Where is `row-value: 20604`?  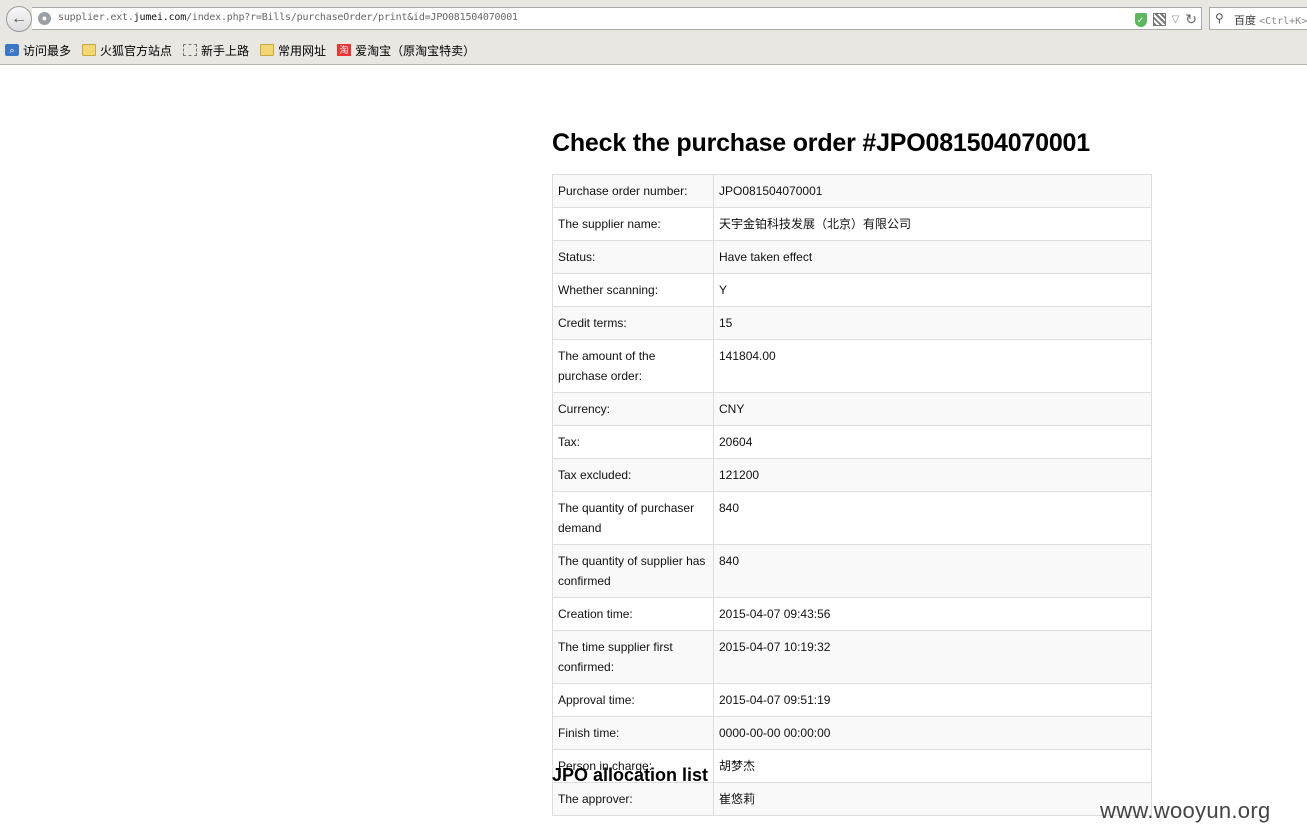 row-value: 20604 is located at coordinates (932, 442).